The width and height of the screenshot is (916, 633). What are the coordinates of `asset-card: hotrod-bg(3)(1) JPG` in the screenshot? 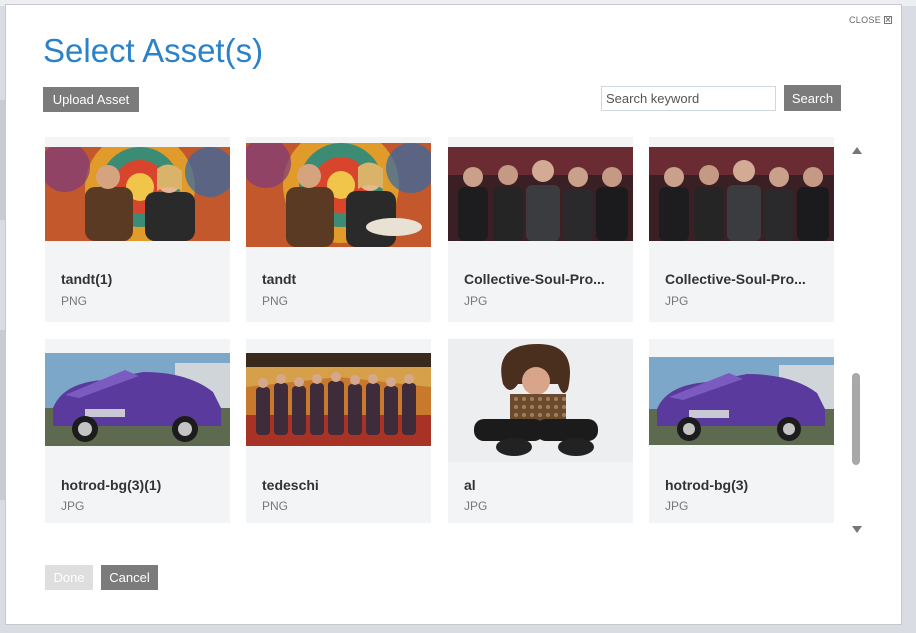 It's located at (137, 431).